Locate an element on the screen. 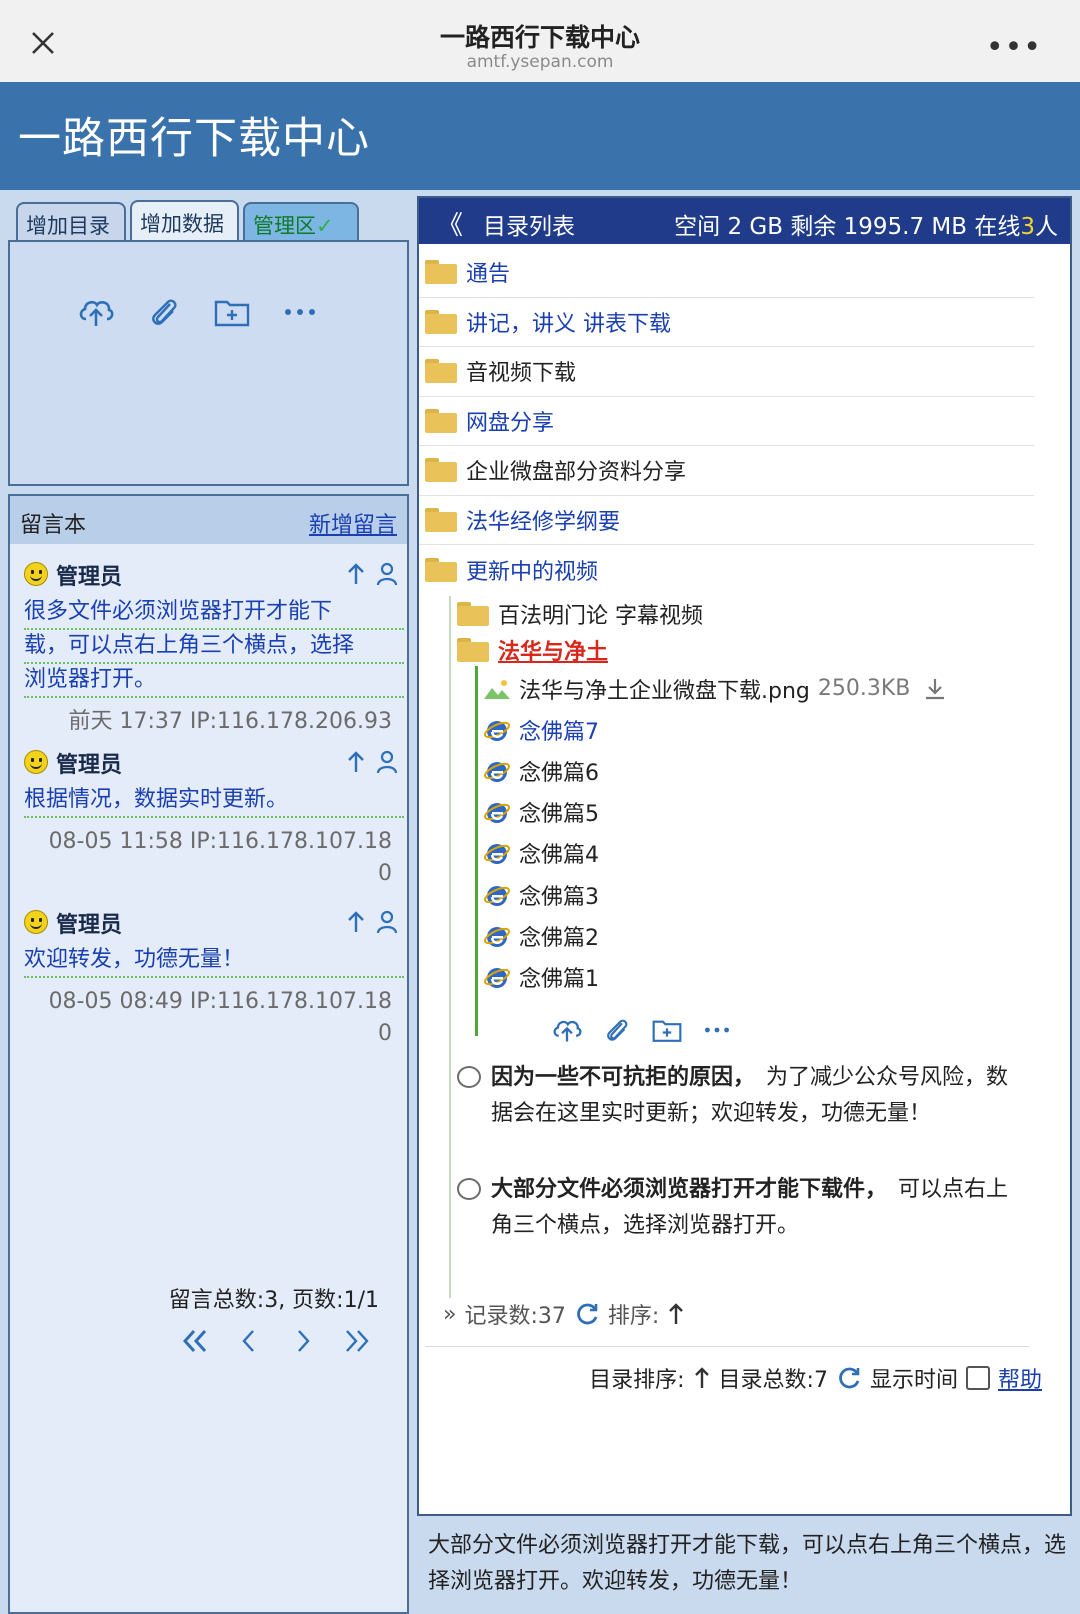 The width and height of the screenshot is (1080, 1614). dir-sort-label: 目录排序: is located at coordinates (637, 1380).